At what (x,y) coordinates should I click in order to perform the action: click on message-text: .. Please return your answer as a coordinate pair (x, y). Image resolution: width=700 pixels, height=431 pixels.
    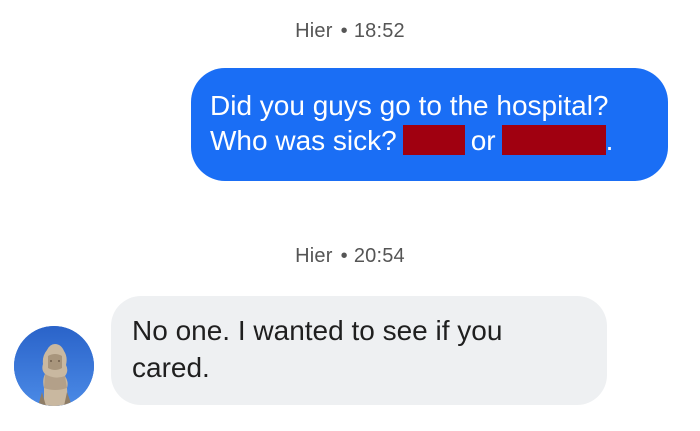
    Looking at the image, I should click on (609, 140).